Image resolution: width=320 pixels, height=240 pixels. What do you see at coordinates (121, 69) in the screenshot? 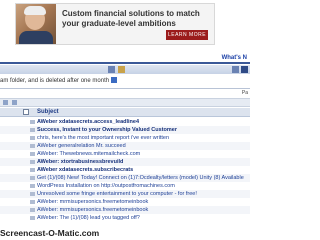
I see `folder-icon` at bounding box center [121, 69].